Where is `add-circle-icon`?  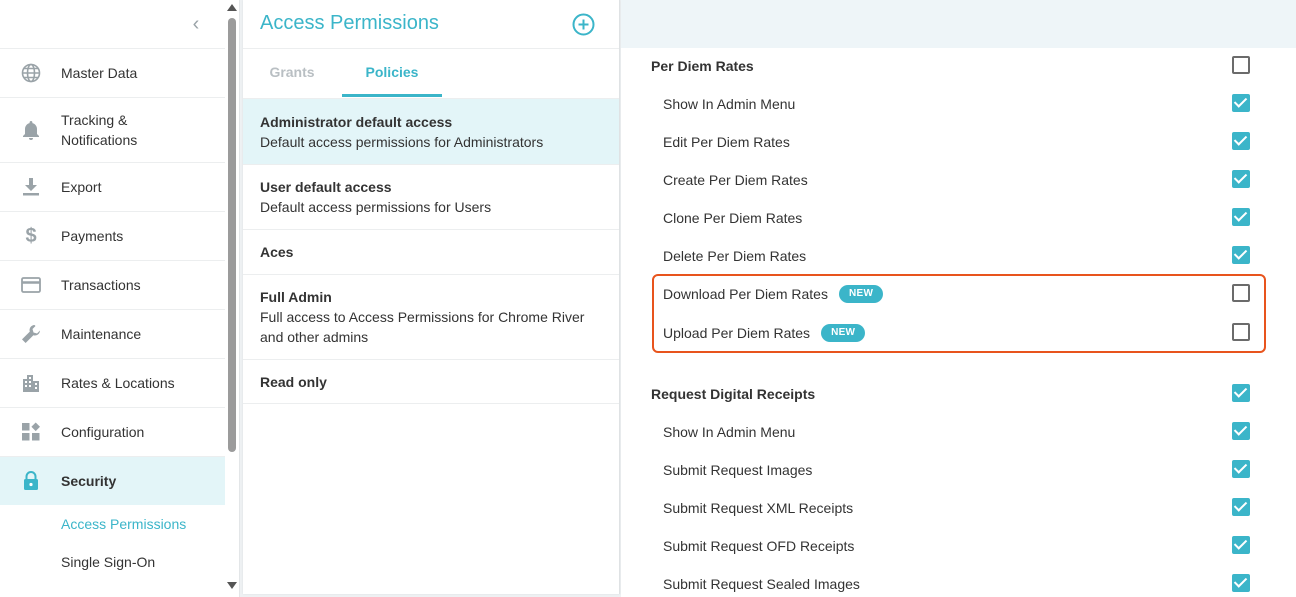
add-circle-icon is located at coordinates (583, 24).